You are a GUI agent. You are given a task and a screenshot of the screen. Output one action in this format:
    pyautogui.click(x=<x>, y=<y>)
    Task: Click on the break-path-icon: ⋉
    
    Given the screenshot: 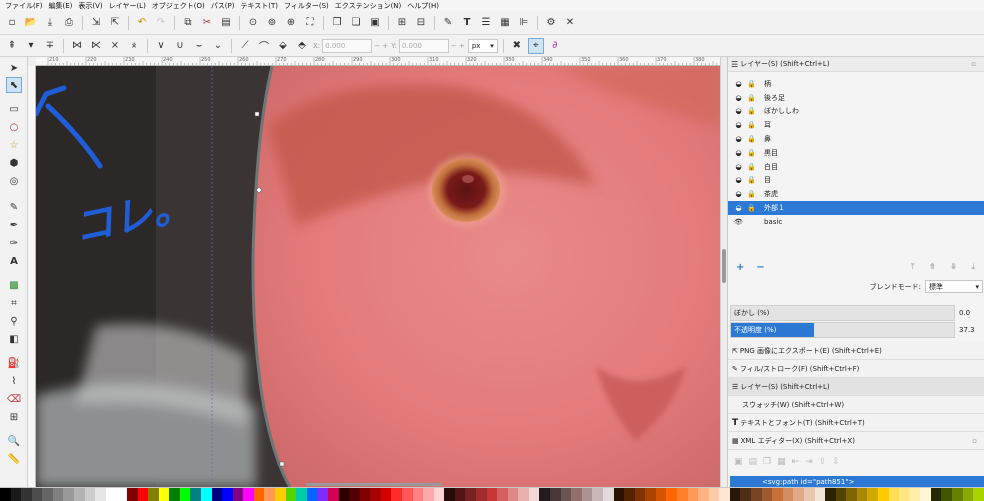 What is the action you would take?
    pyautogui.click(x=96, y=46)
    